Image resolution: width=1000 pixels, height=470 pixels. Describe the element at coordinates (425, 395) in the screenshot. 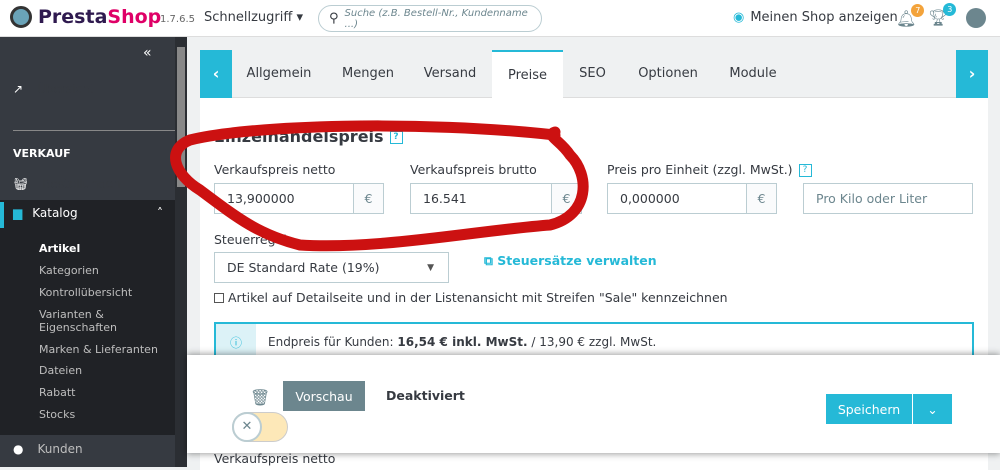

I see `status-label: Deaktiviert` at that location.